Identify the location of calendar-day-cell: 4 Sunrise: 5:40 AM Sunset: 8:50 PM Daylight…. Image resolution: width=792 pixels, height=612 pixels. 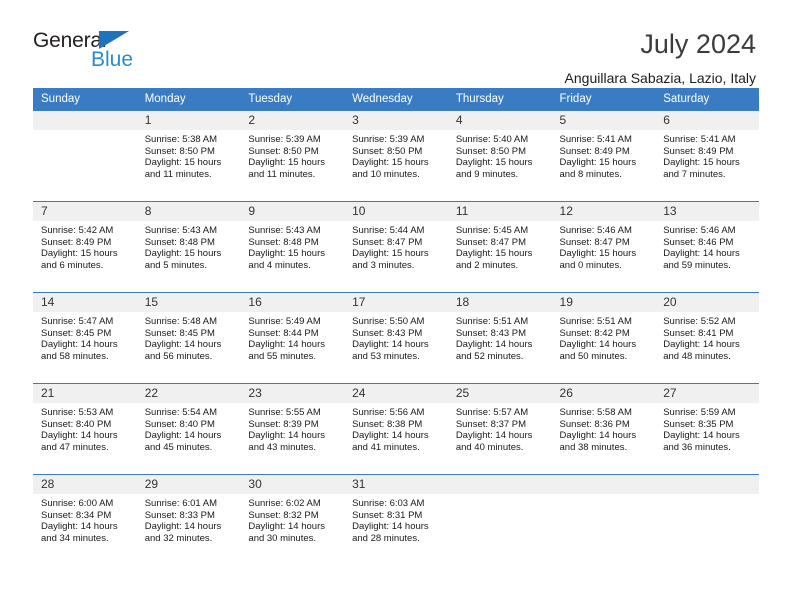
(499, 156).